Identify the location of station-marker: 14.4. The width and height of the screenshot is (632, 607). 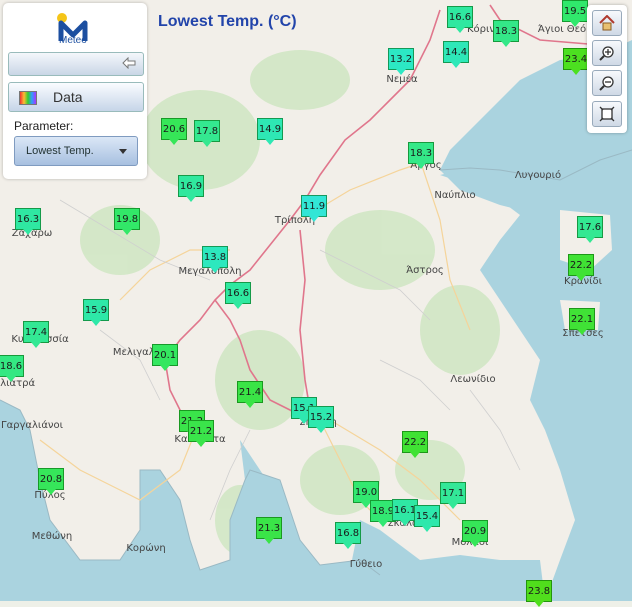
(456, 54).